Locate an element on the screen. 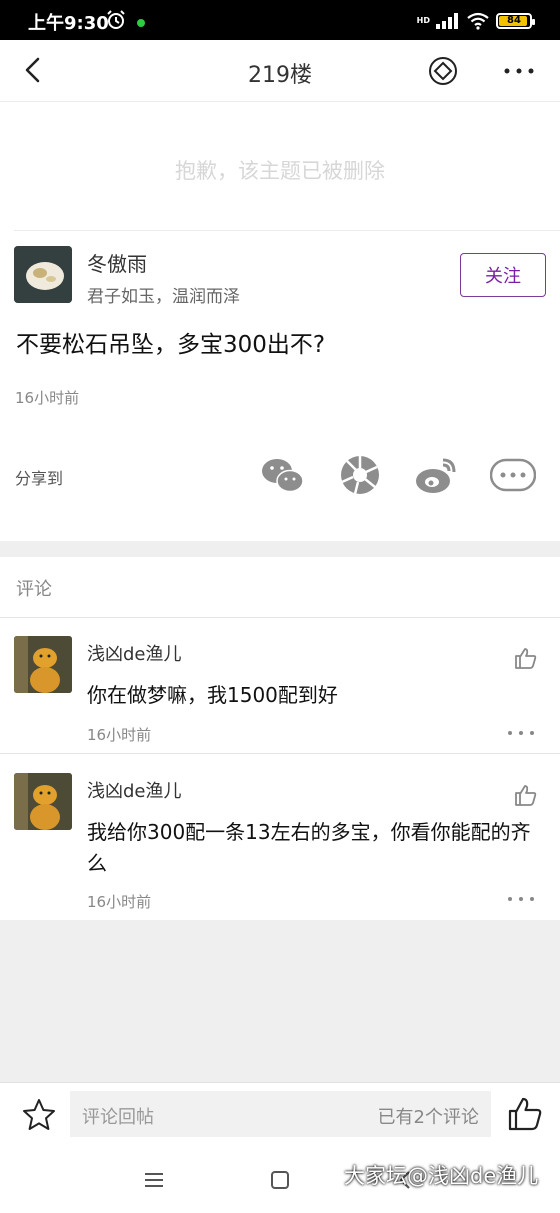 The width and height of the screenshot is (560, 1213). status-bar: 上午9:30 HD 84 is located at coordinates (280, 20).